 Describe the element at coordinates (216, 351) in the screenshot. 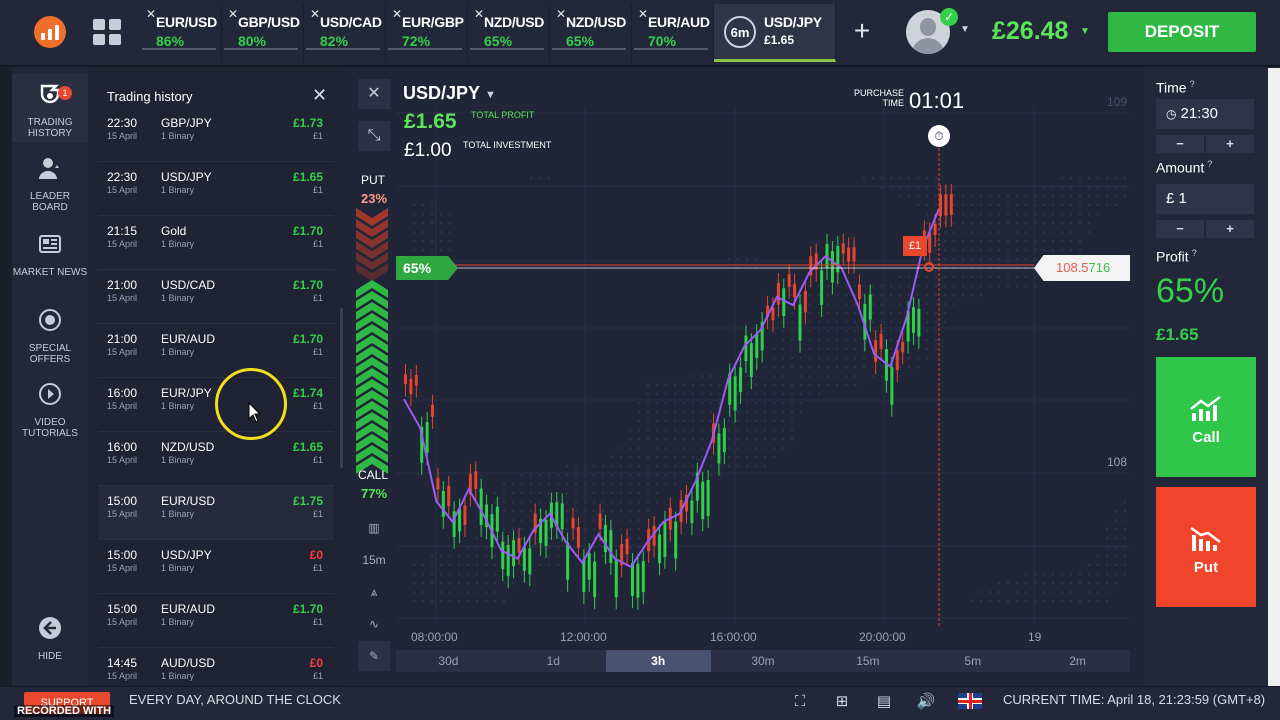

I see `history-row: 21:00 15 April EUR/AUD 1 Binary £1.70 £1` at that location.